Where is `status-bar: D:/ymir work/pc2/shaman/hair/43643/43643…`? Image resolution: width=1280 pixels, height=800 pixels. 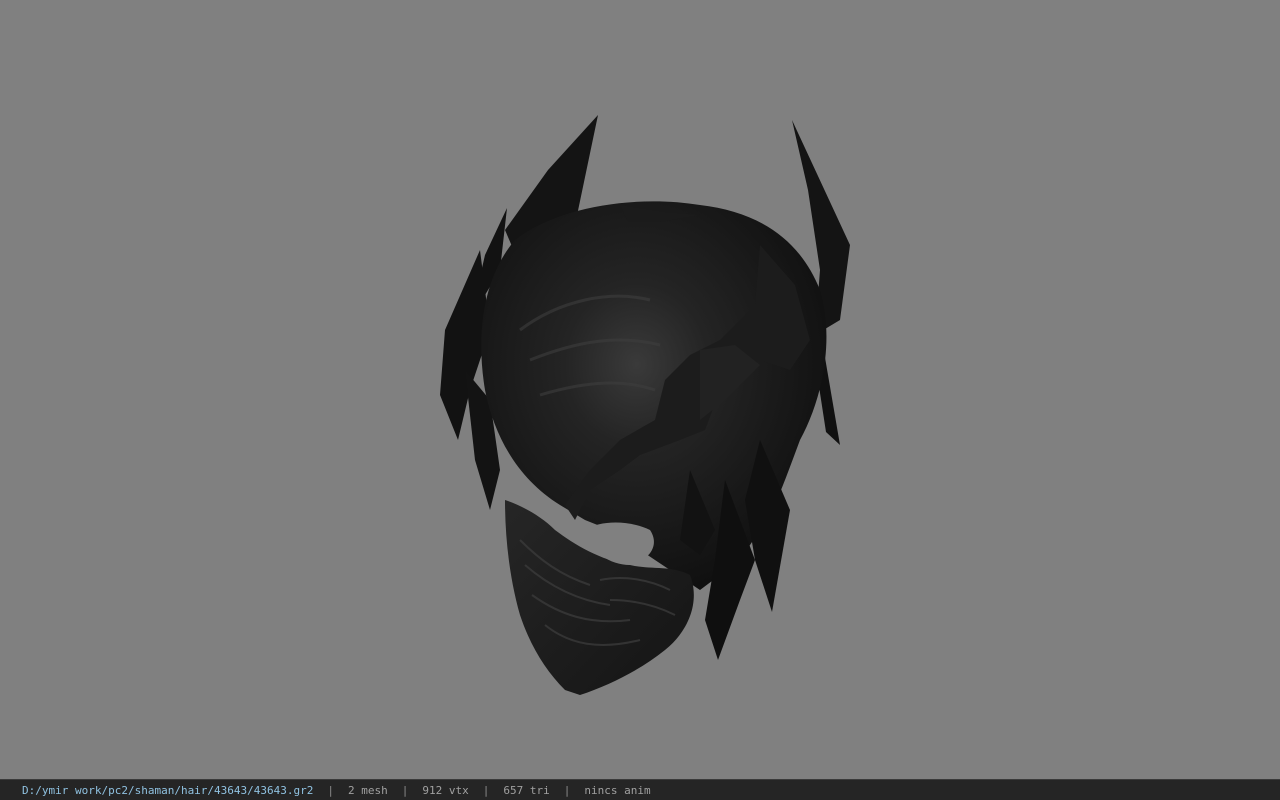
status-bar: D:/ymir work/pc2/shaman/hair/43643/43643… is located at coordinates (640, 789).